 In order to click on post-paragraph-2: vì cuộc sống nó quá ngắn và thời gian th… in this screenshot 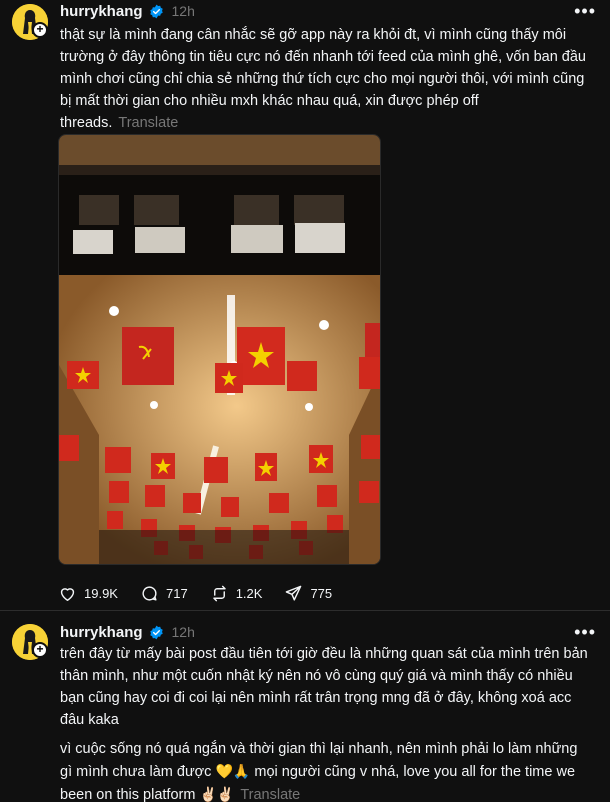, I will do `click(324, 770)`.